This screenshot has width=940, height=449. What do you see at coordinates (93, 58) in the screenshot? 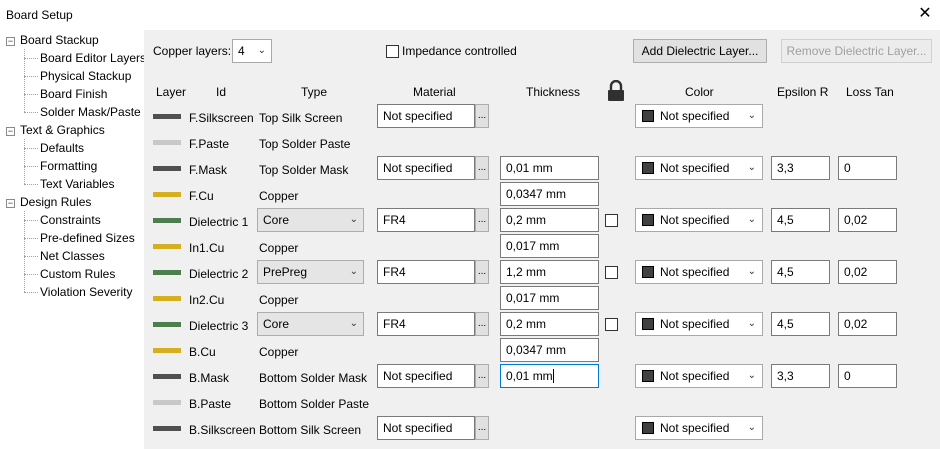
I see `tree-item: Board Editor Layers` at bounding box center [93, 58].